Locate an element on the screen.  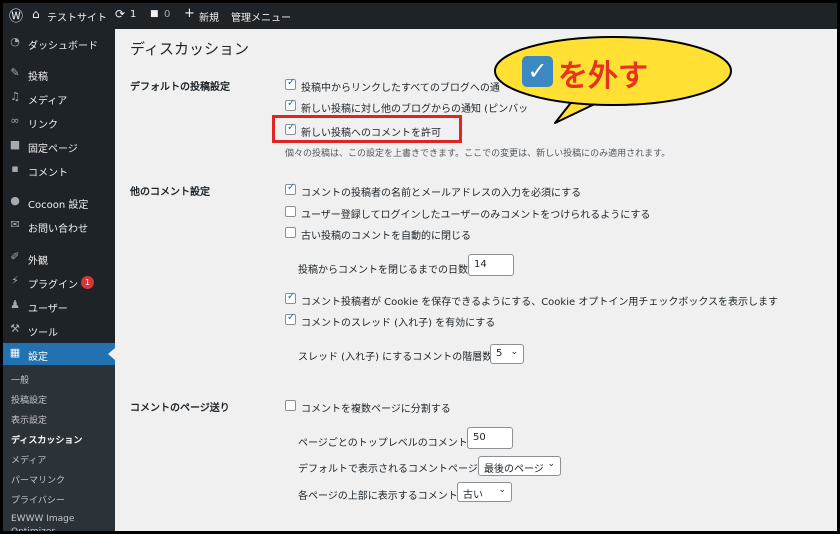
sidebar-item-users: ♟ ユーザー is located at coordinates (59, 306).